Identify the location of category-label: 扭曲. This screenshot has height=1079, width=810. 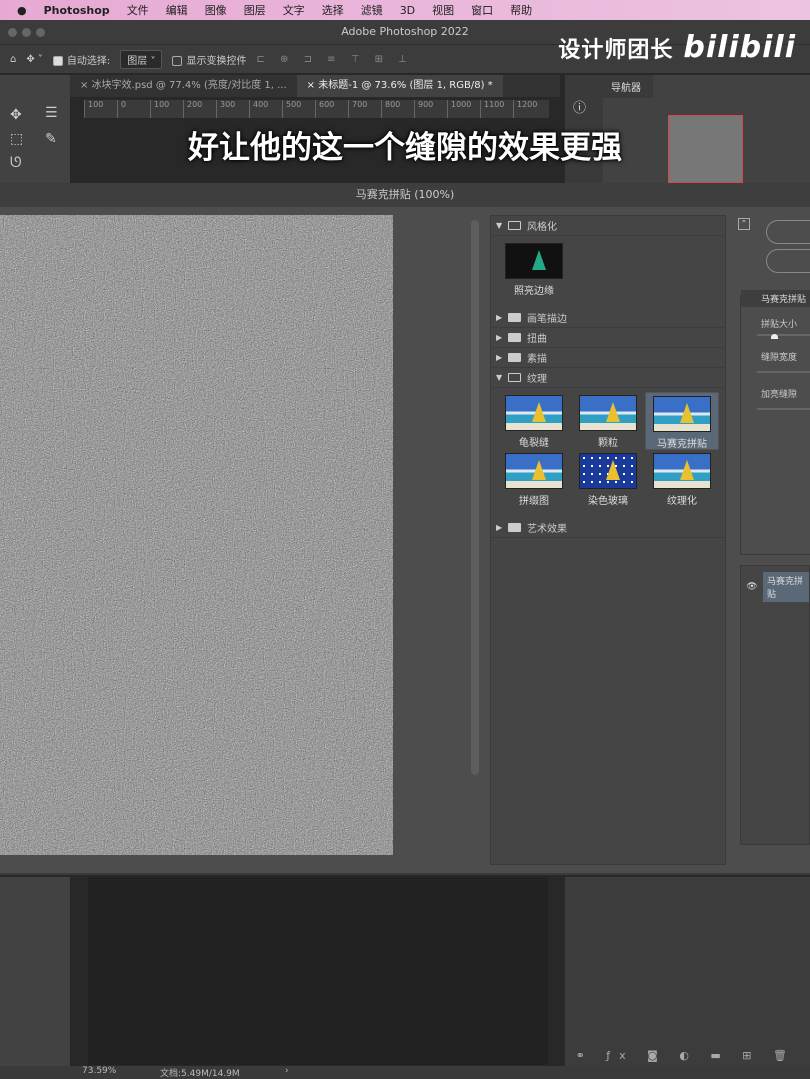
(537, 339).